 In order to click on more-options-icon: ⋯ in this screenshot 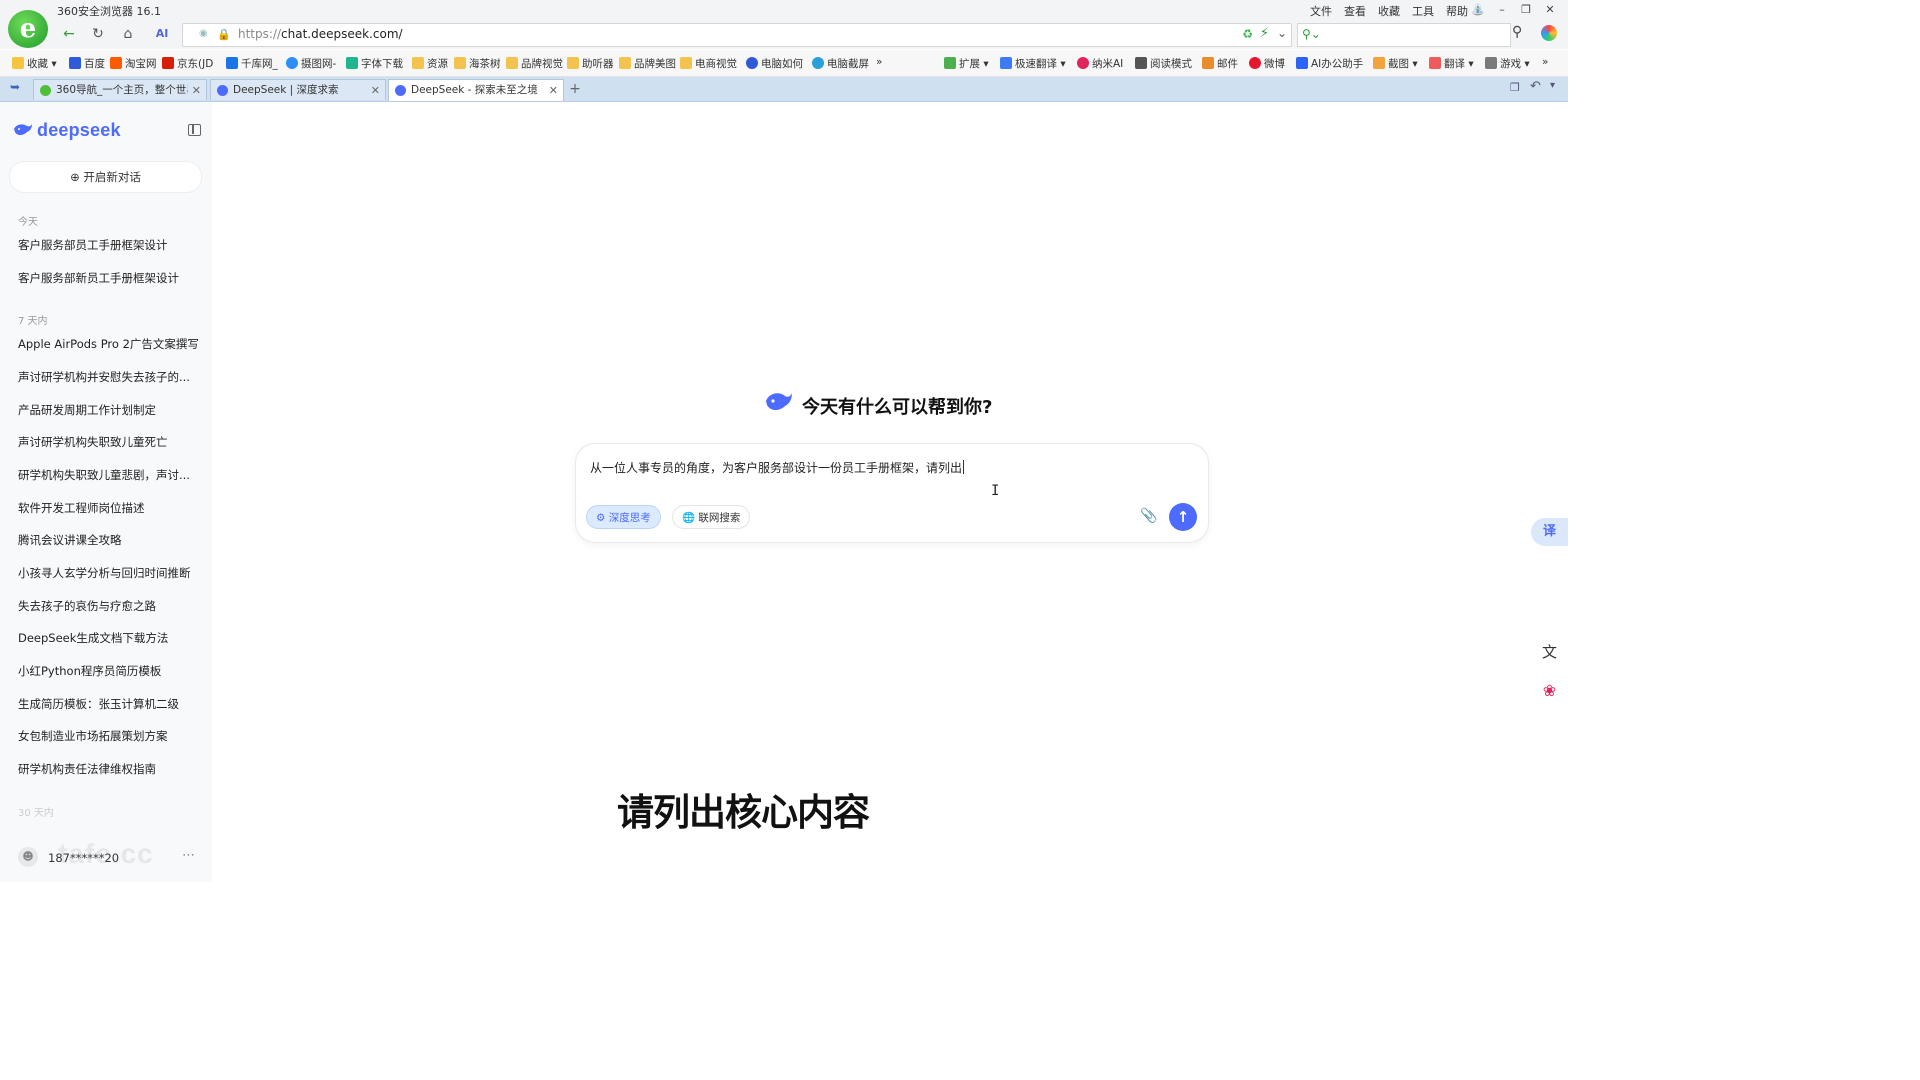, I will do `click(188, 855)`.